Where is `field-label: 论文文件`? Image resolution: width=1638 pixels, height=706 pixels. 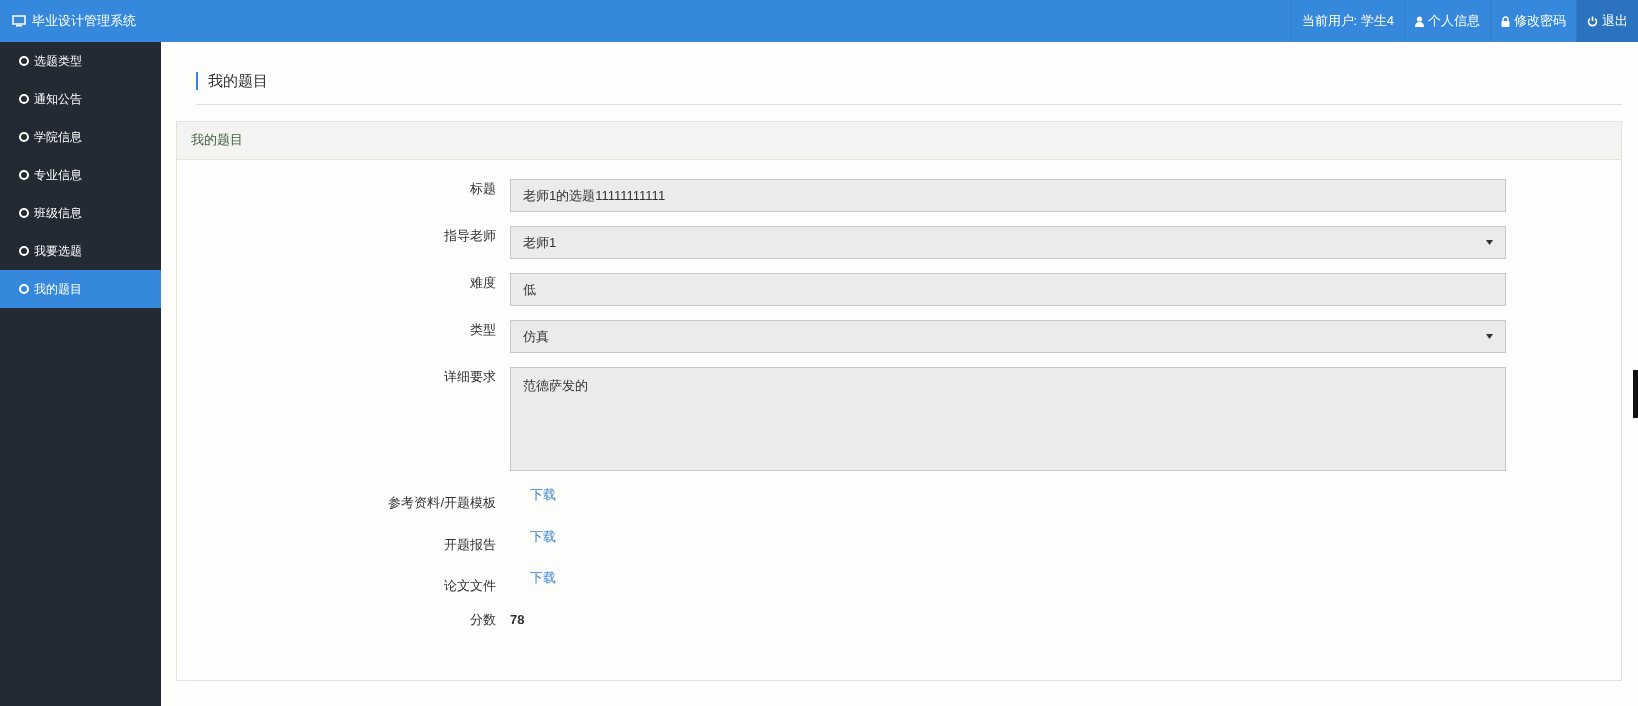 field-label: 论文文件 is located at coordinates (470, 586).